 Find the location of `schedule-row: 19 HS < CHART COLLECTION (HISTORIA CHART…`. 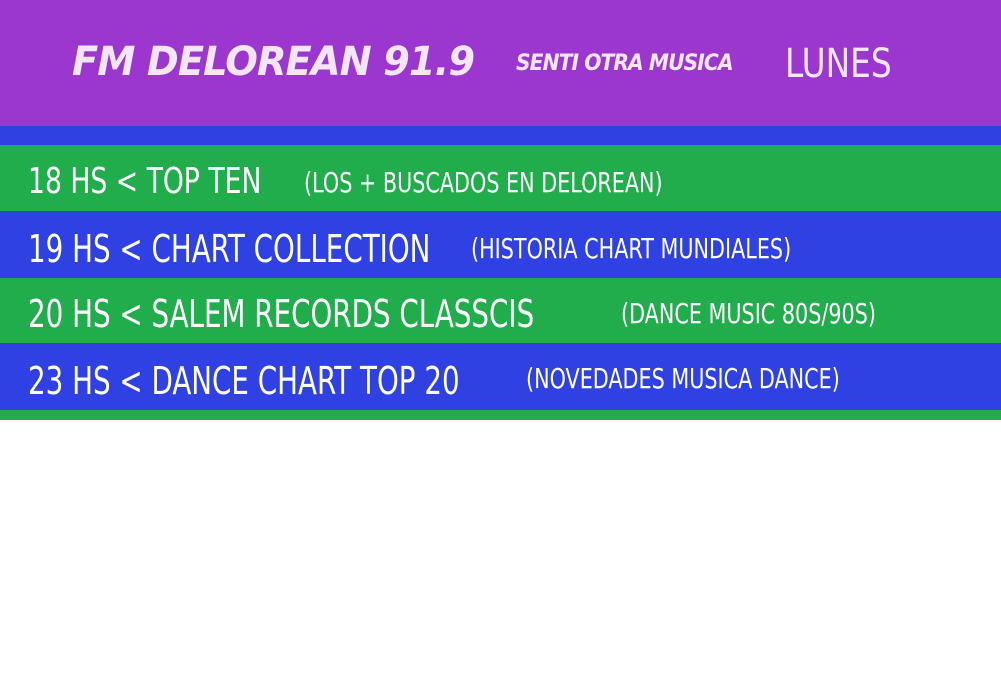

schedule-row: 19 HS < CHART COLLECTION (HISTORIA CHART… is located at coordinates (500, 244).